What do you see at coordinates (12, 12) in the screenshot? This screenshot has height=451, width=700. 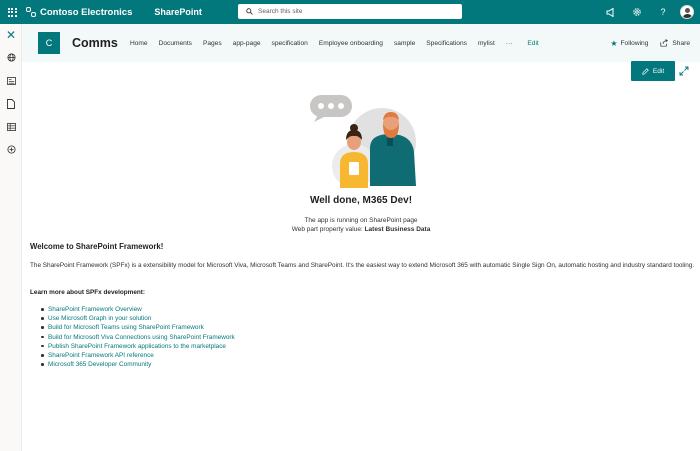 I see `app-launcher-icon` at bounding box center [12, 12].